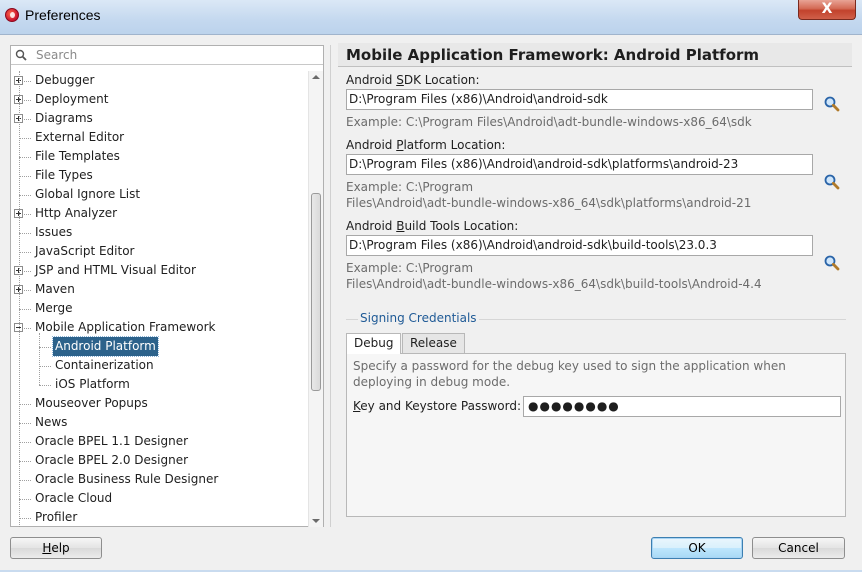 The height and width of the screenshot is (572, 862). I want to click on tree-item: JSP and HTML Visual Editor, so click(159, 270).